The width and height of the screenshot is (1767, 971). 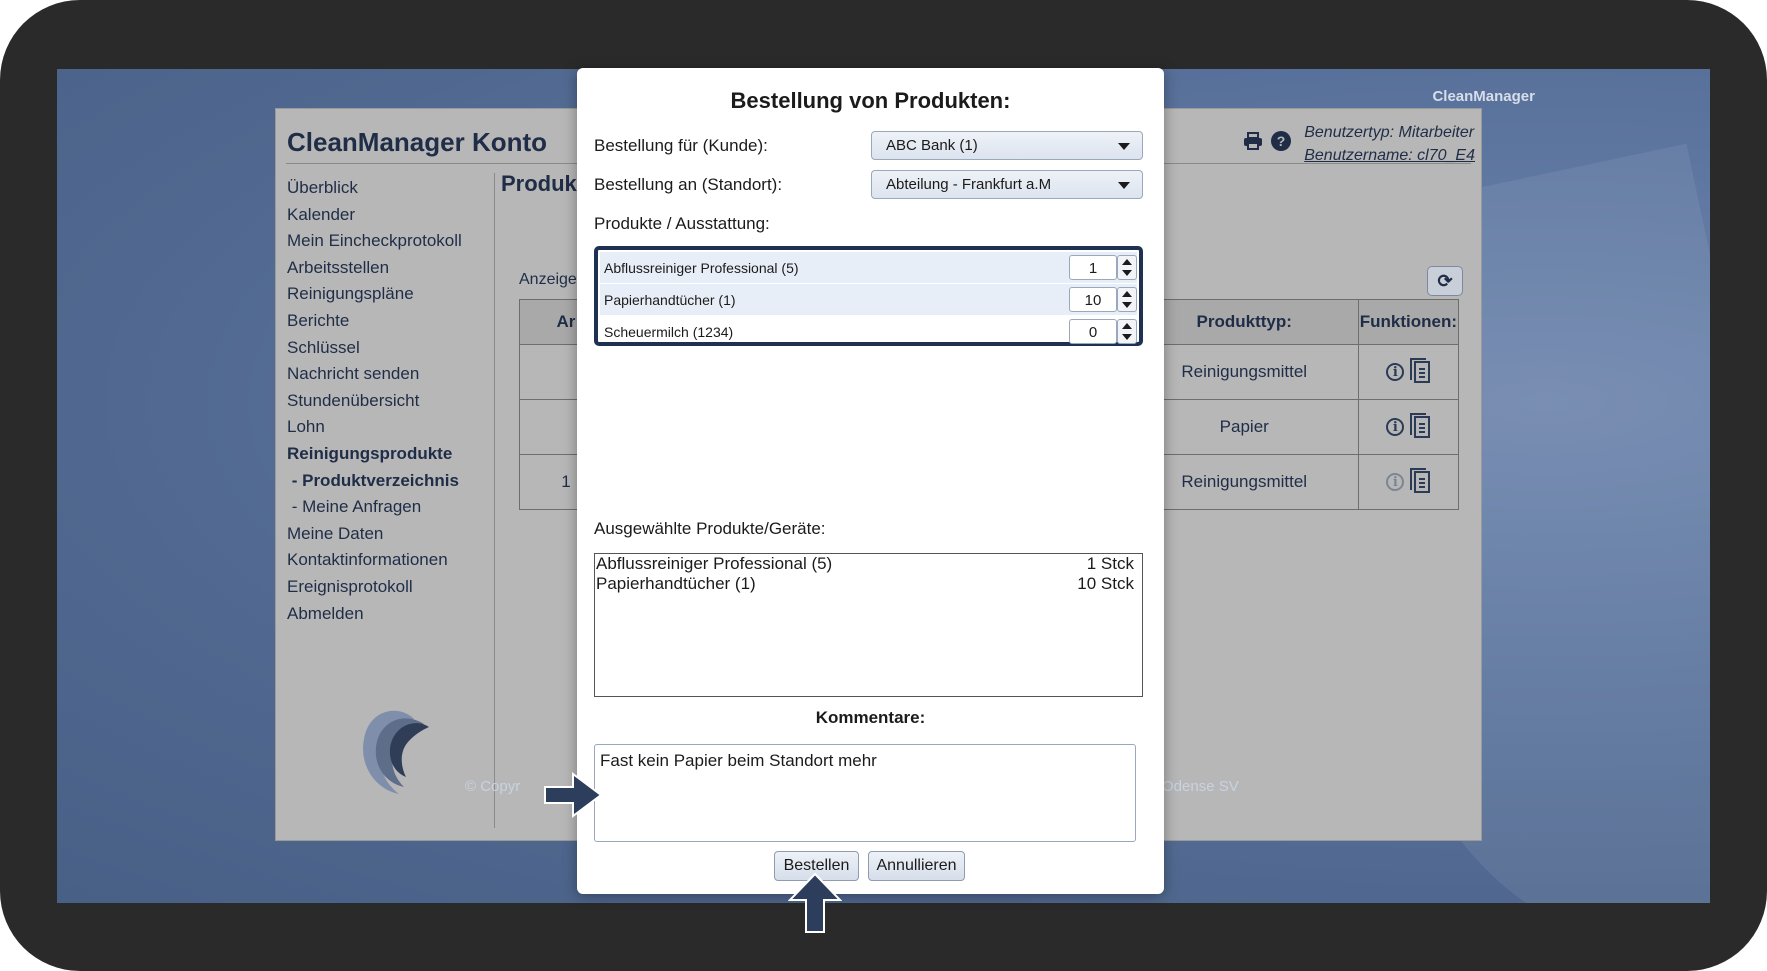 I want to click on customer-select-value: ABC Bank (1), so click(x=932, y=145).